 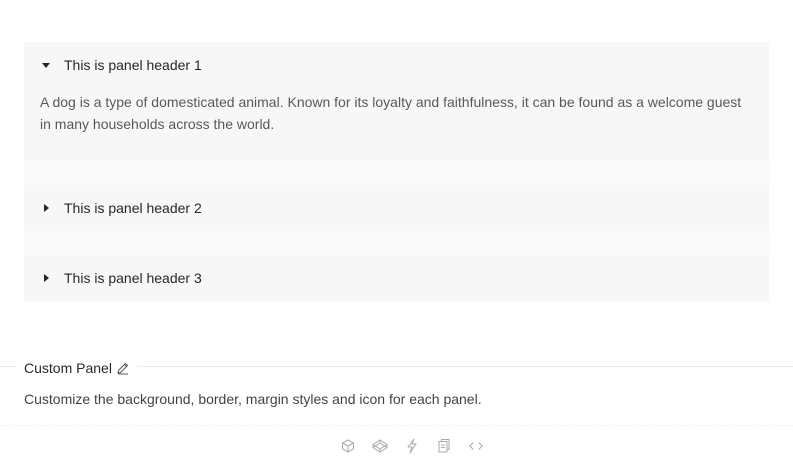 I want to click on codepen-icon, so click(x=380, y=446).